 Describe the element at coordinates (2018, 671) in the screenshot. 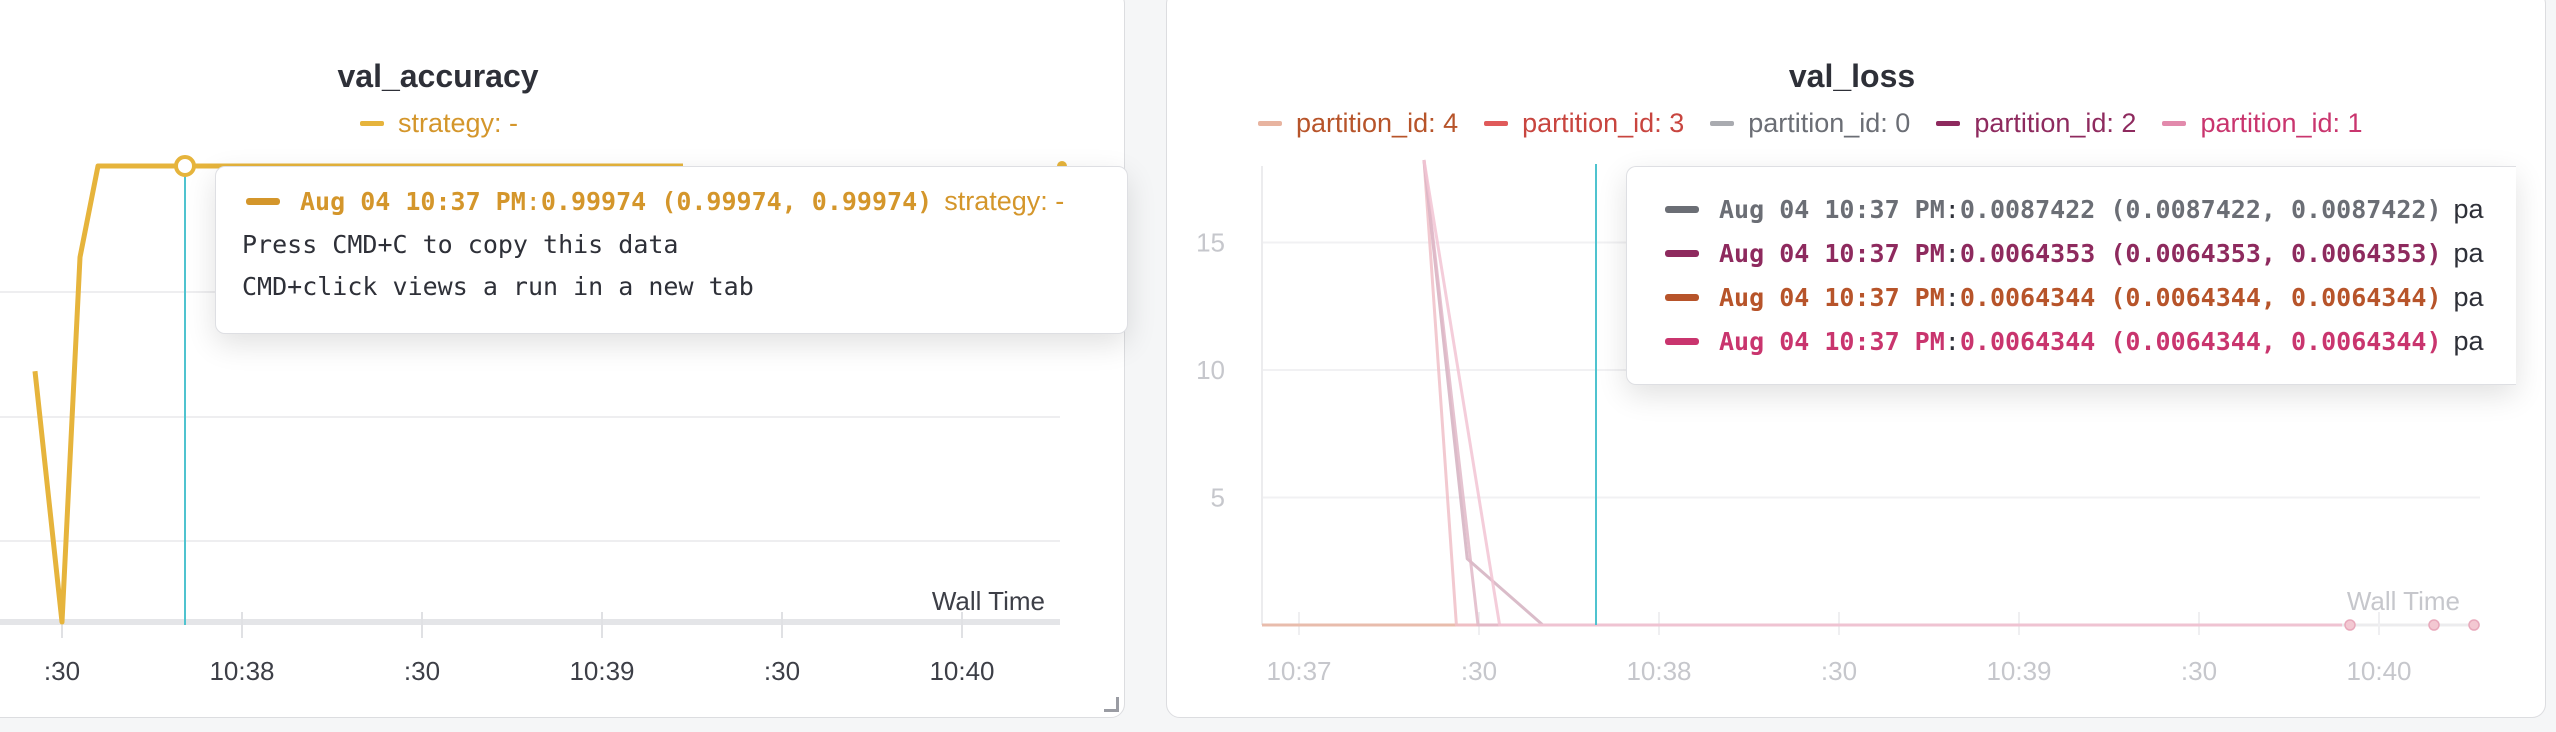

I see `x-tick-label: 10:39` at that location.